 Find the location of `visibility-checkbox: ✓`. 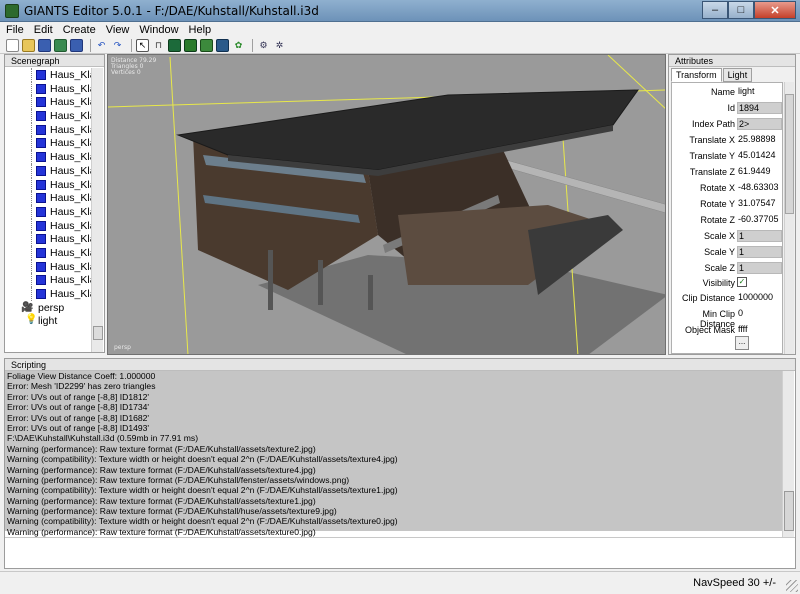

visibility-checkbox: ✓ is located at coordinates (742, 282).